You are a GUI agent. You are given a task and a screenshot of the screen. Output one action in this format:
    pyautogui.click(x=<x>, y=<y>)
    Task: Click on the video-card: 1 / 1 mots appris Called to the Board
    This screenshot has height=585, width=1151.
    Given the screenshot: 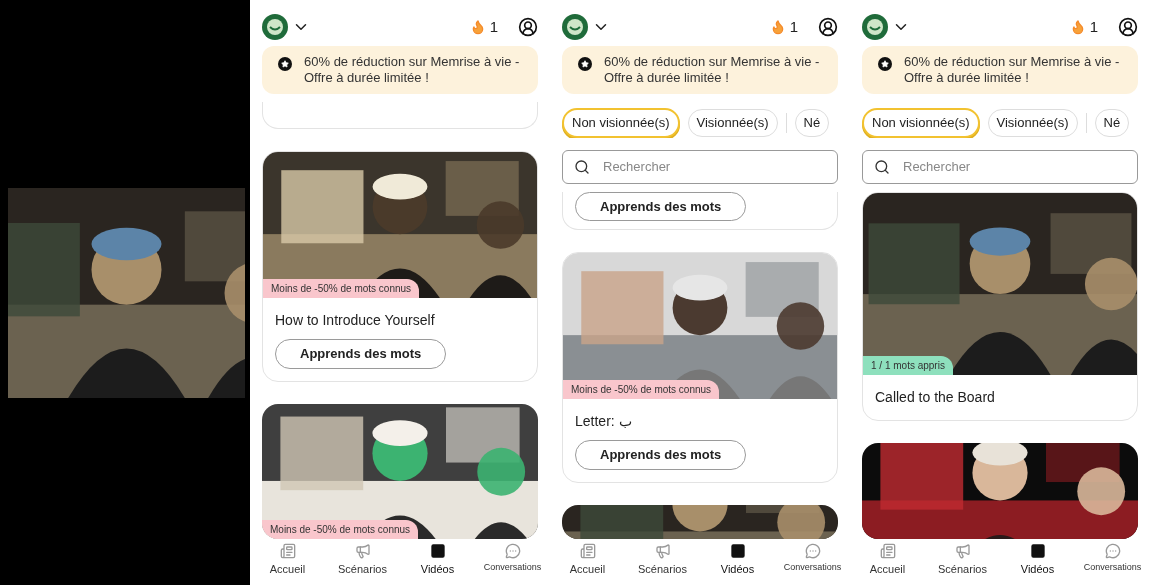 What is the action you would take?
    pyautogui.click(x=1000, y=306)
    